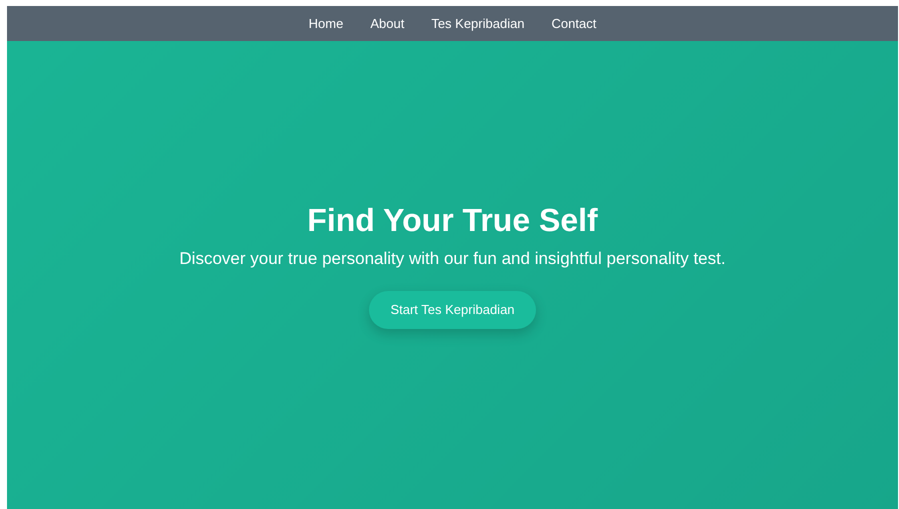 The image size is (899, 509). I want to click on nav-link: About, so click(387, 24).